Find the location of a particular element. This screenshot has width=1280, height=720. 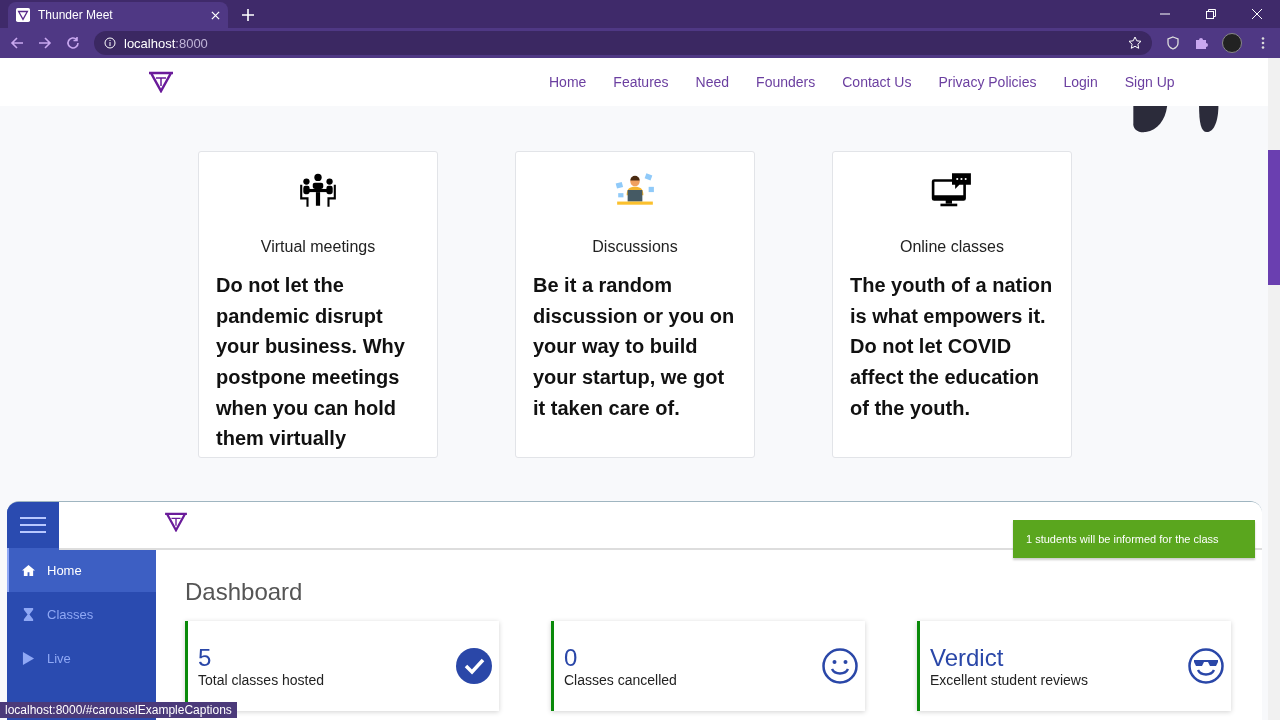

nav-link: Features is located at coordinates (641, 81).